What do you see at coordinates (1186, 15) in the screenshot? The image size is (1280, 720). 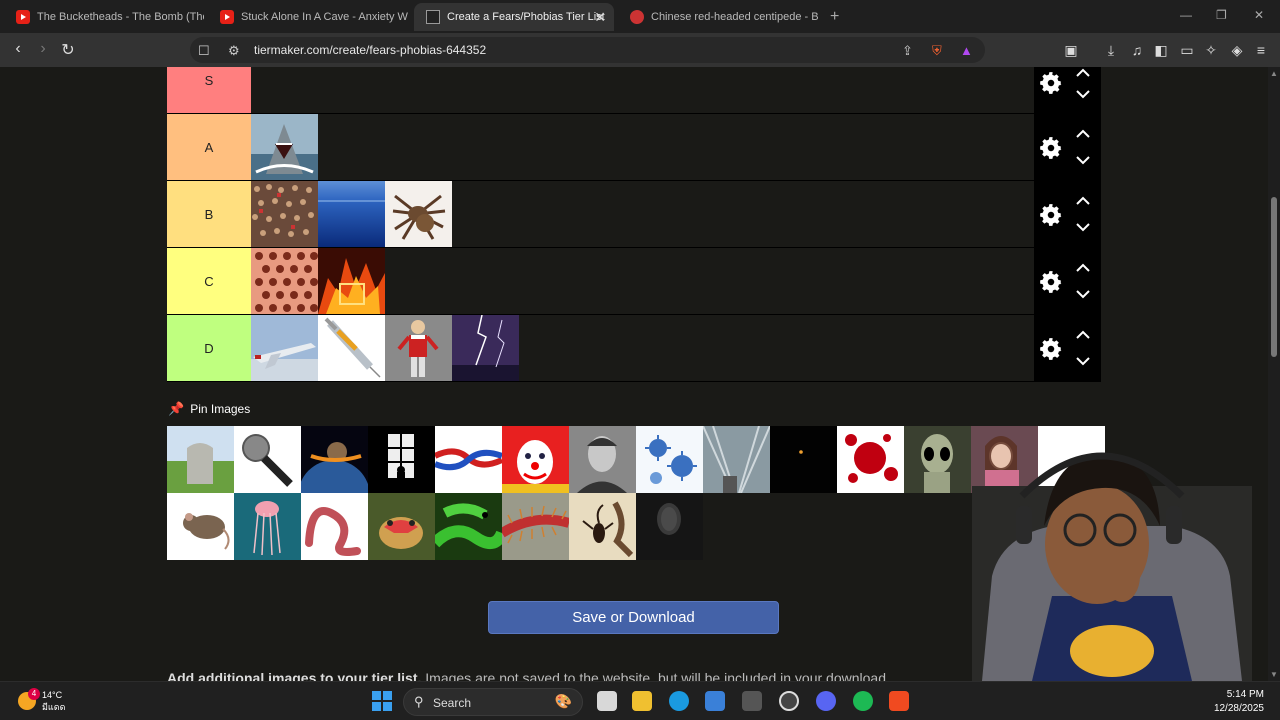 I see `minimize-icon: —` at bounding box center [1186, 15].